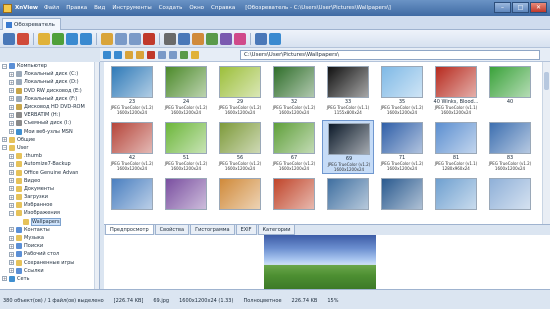  I want to click on menu-file: Файл, so click(51, 8).